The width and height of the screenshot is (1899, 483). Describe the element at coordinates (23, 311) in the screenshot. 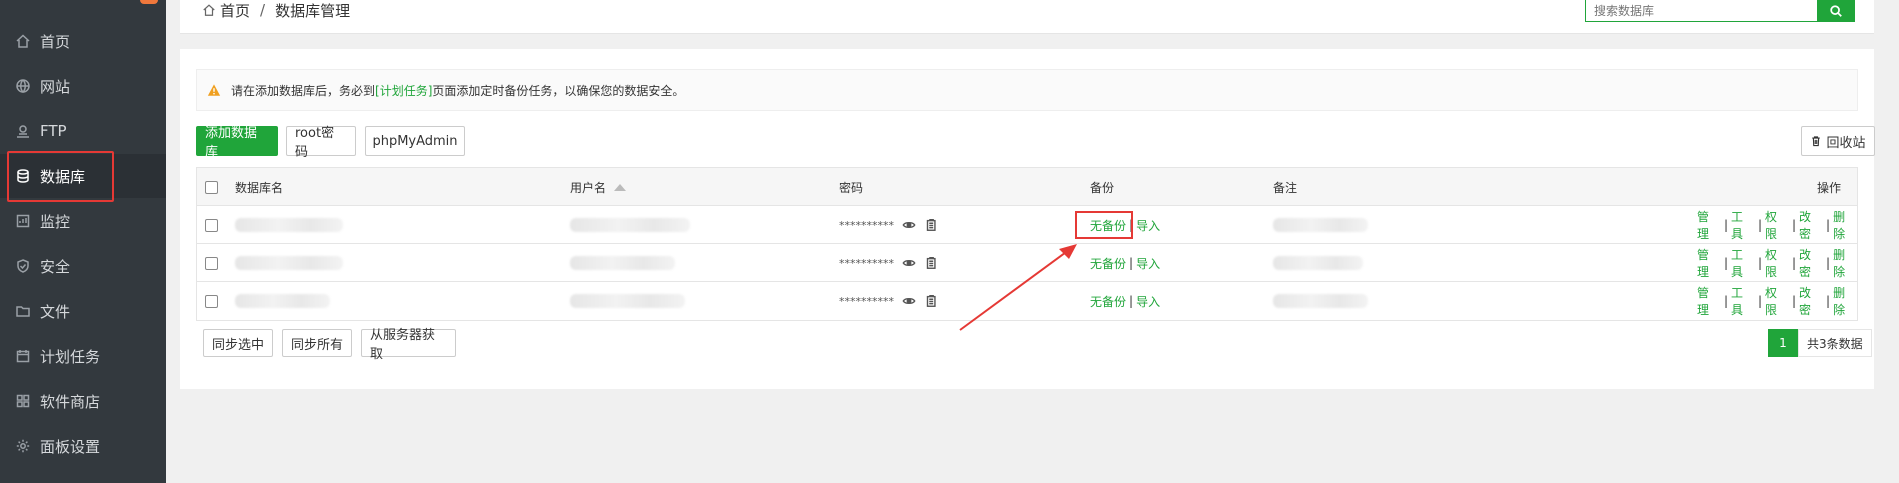

I see `folder-icon` at that location.